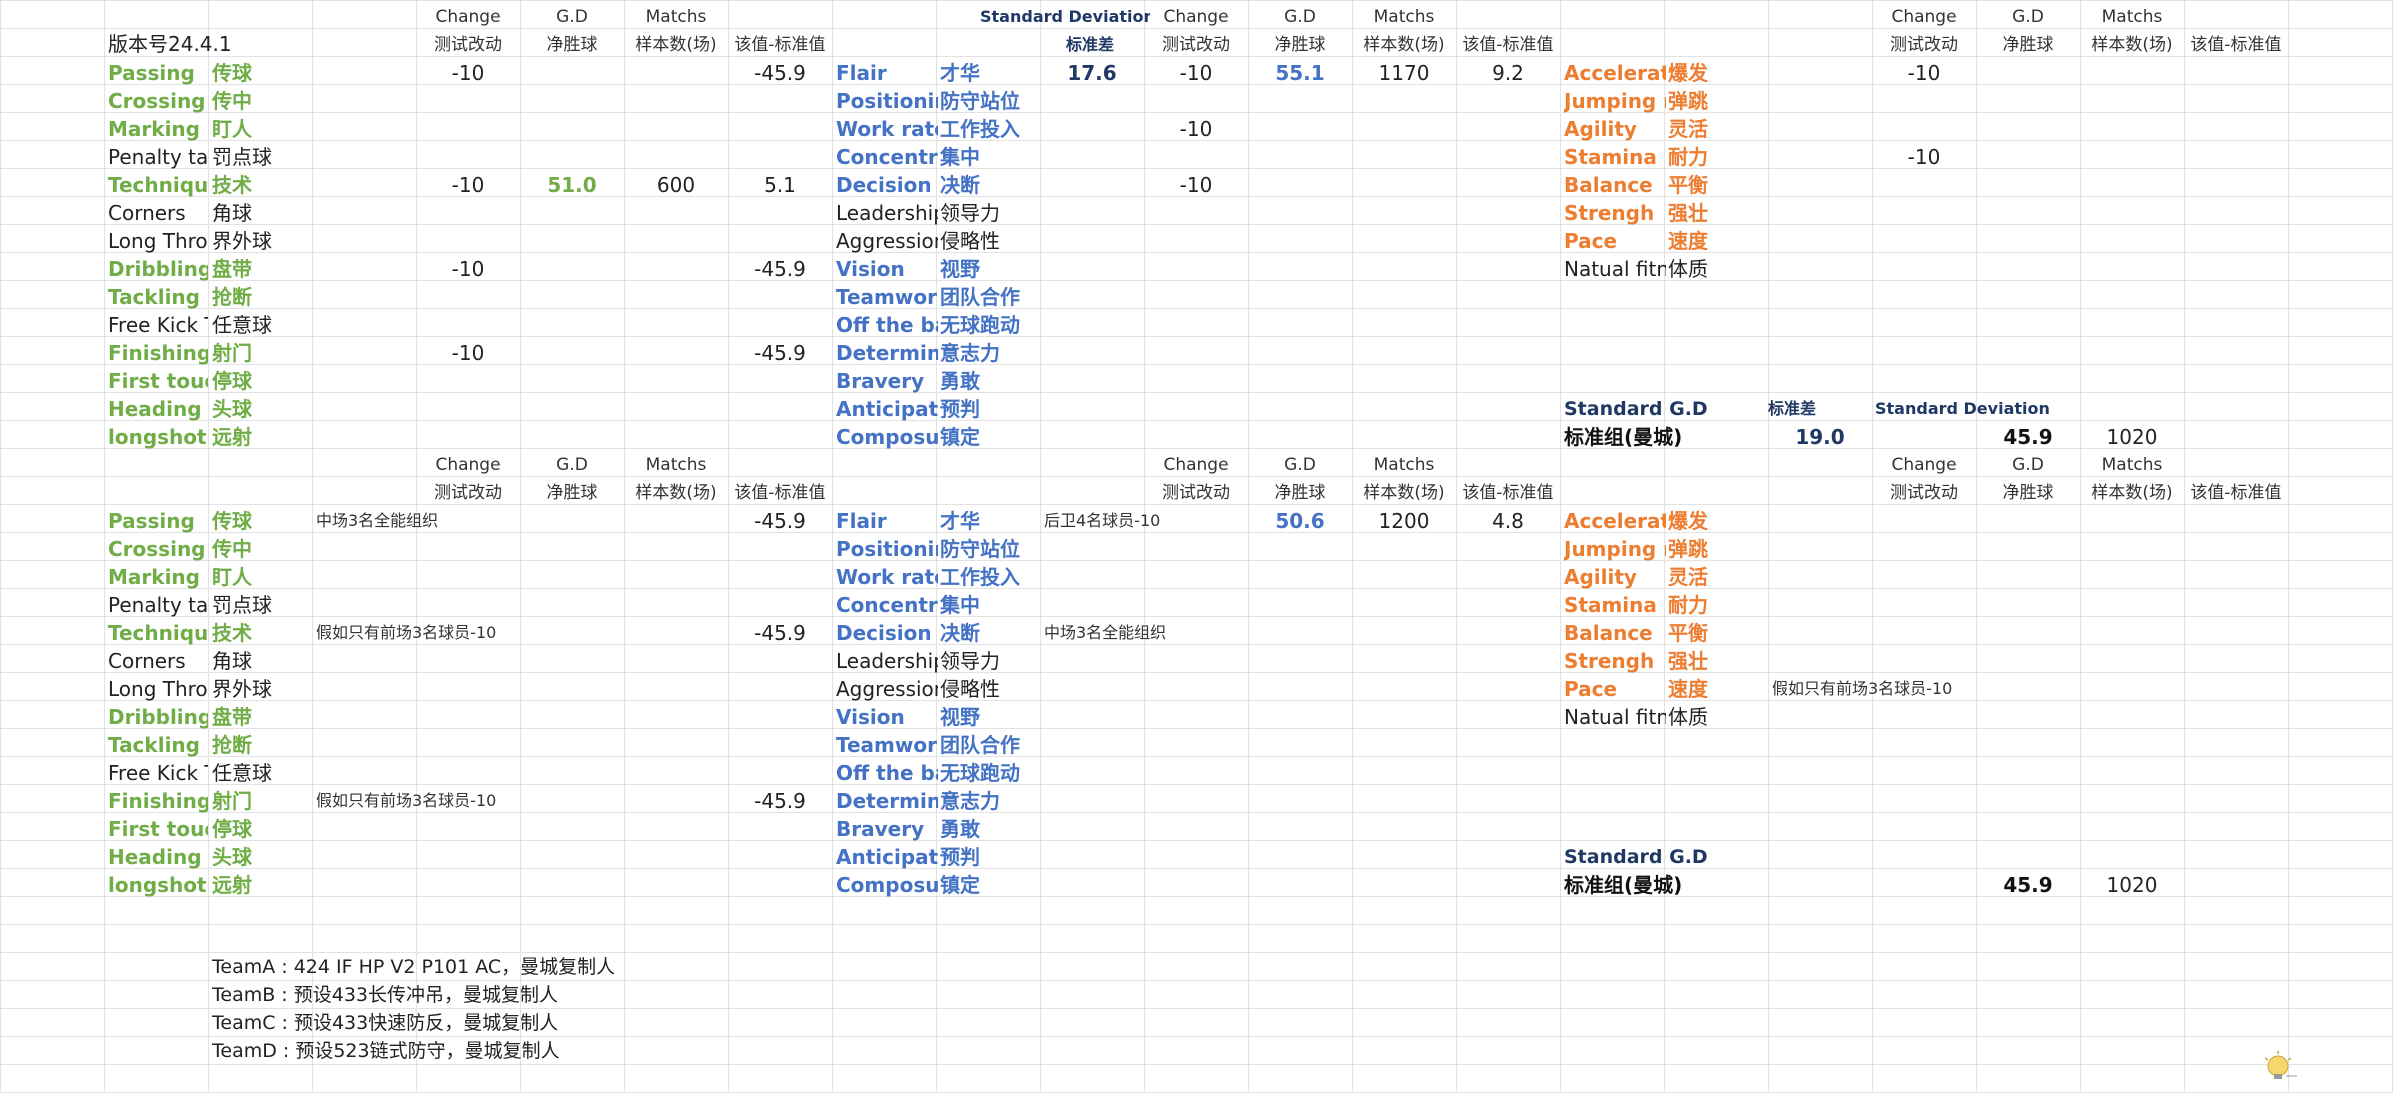 This screenshot has height=1093, width=2393. I want to click on b1-tech-gd-header: G.D, so click(572, 17).